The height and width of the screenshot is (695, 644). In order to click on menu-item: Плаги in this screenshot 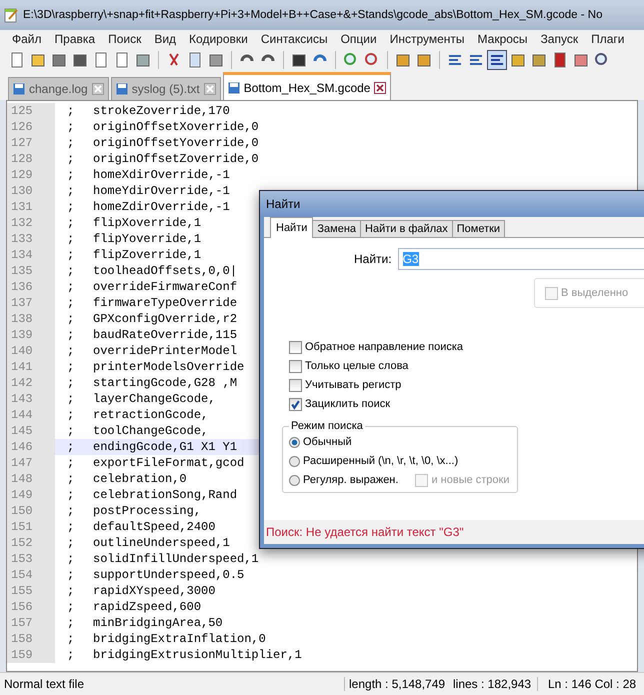, I will do `click(607, 39)`.